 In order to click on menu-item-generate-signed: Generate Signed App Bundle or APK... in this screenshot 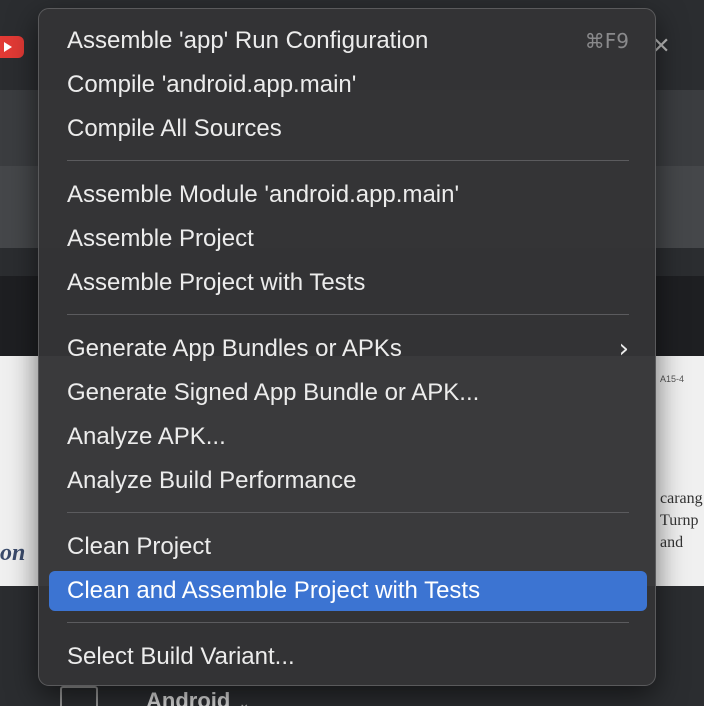, I will do `click(348, 393)`.